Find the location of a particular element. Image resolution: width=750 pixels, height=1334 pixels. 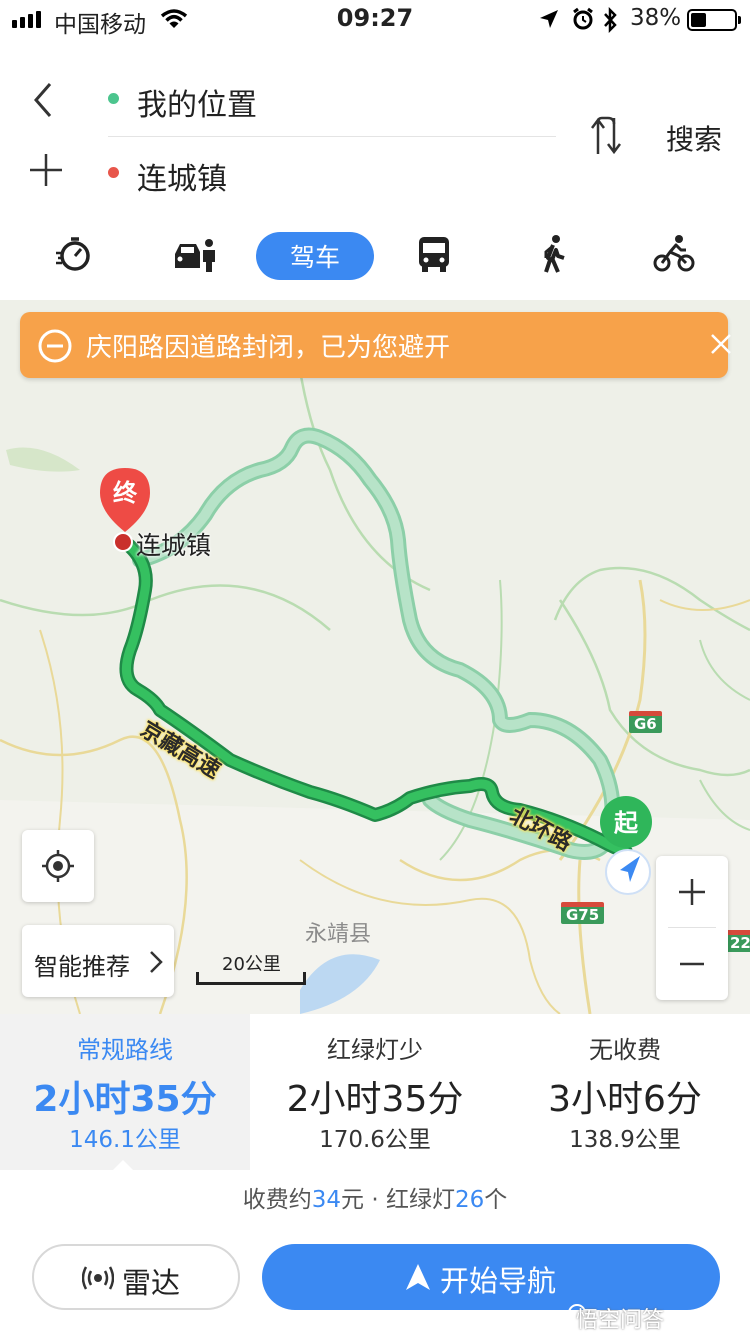

location-arrow-icon is located at coordinates (549, 19).